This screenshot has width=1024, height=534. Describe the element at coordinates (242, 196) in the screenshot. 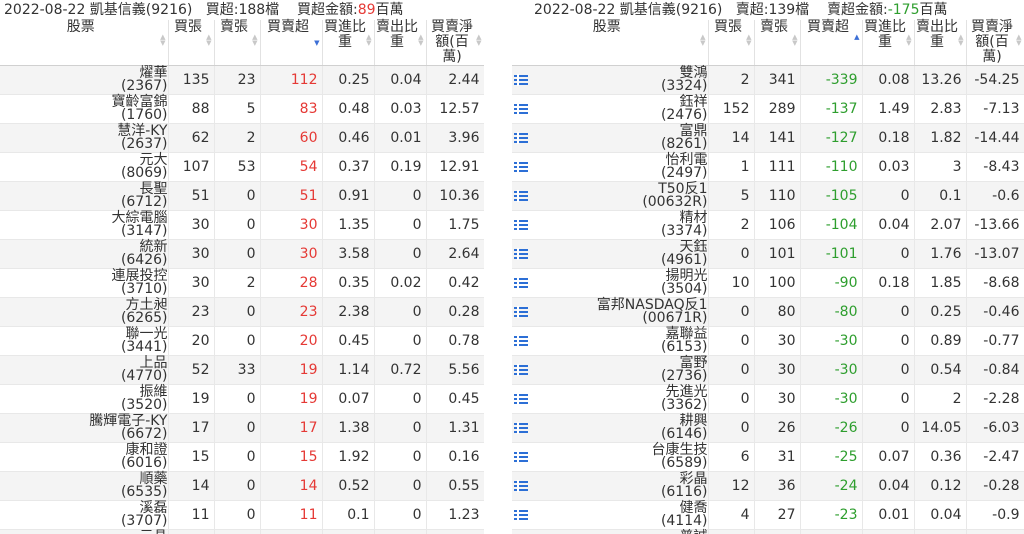

I see `table-row: 長聖 (6712) 51 0 51 0.91 0 10.36` at that location.